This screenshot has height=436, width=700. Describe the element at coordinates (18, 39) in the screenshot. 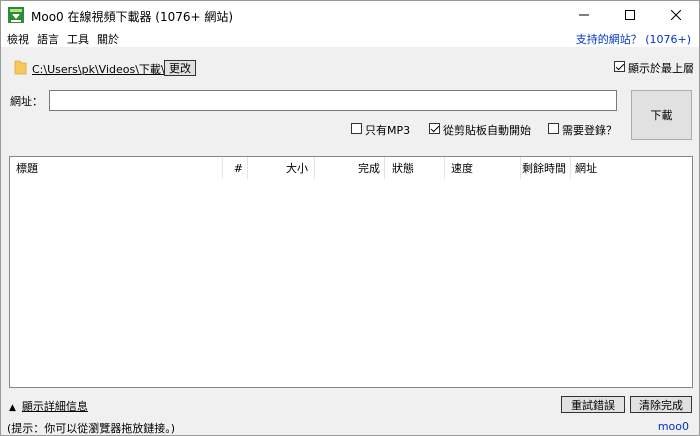

I see `menu-view: 檢視` at that location.